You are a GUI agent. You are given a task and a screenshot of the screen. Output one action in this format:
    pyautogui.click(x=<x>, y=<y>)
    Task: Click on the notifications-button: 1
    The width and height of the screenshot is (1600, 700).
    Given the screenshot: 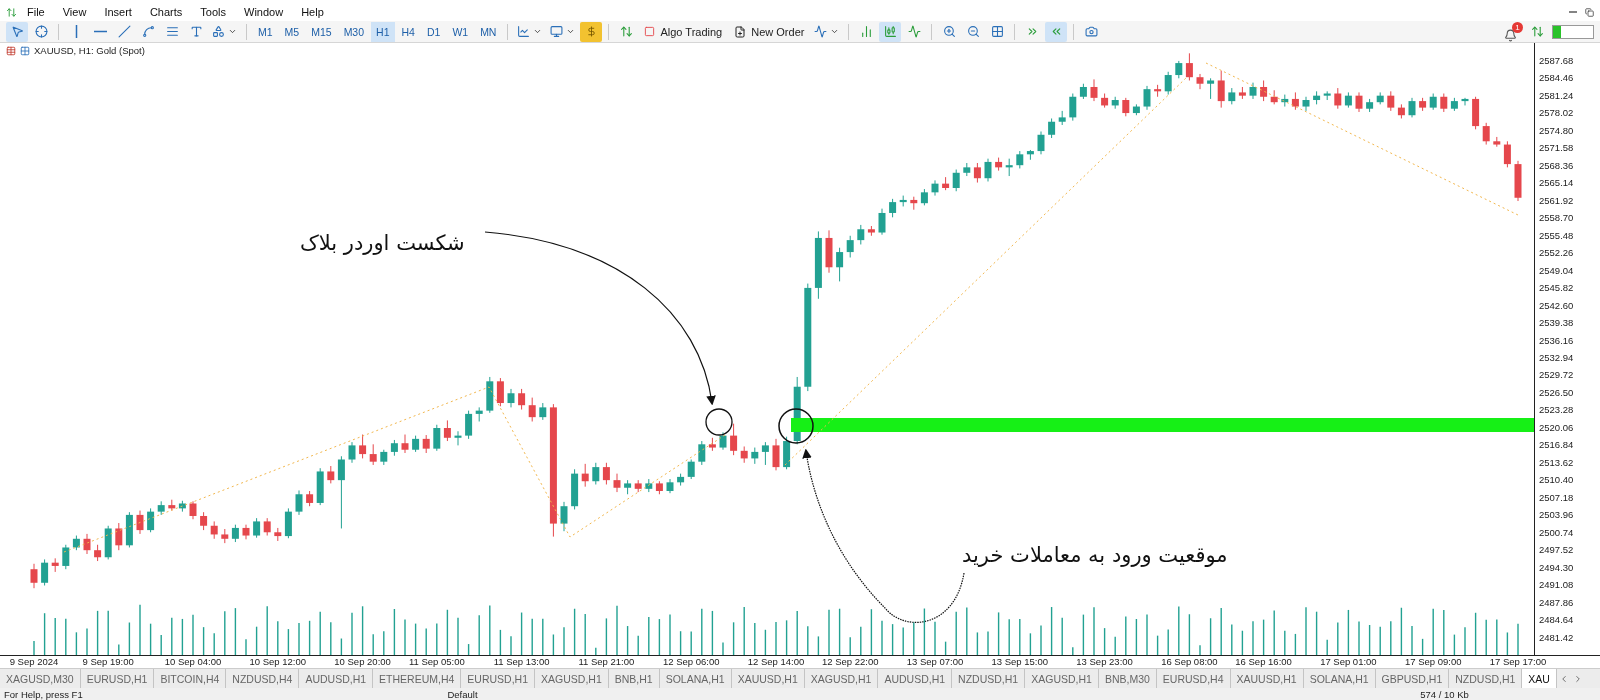 What is the action you would take?
    pyautogui.click(x=1513, y=31)
    